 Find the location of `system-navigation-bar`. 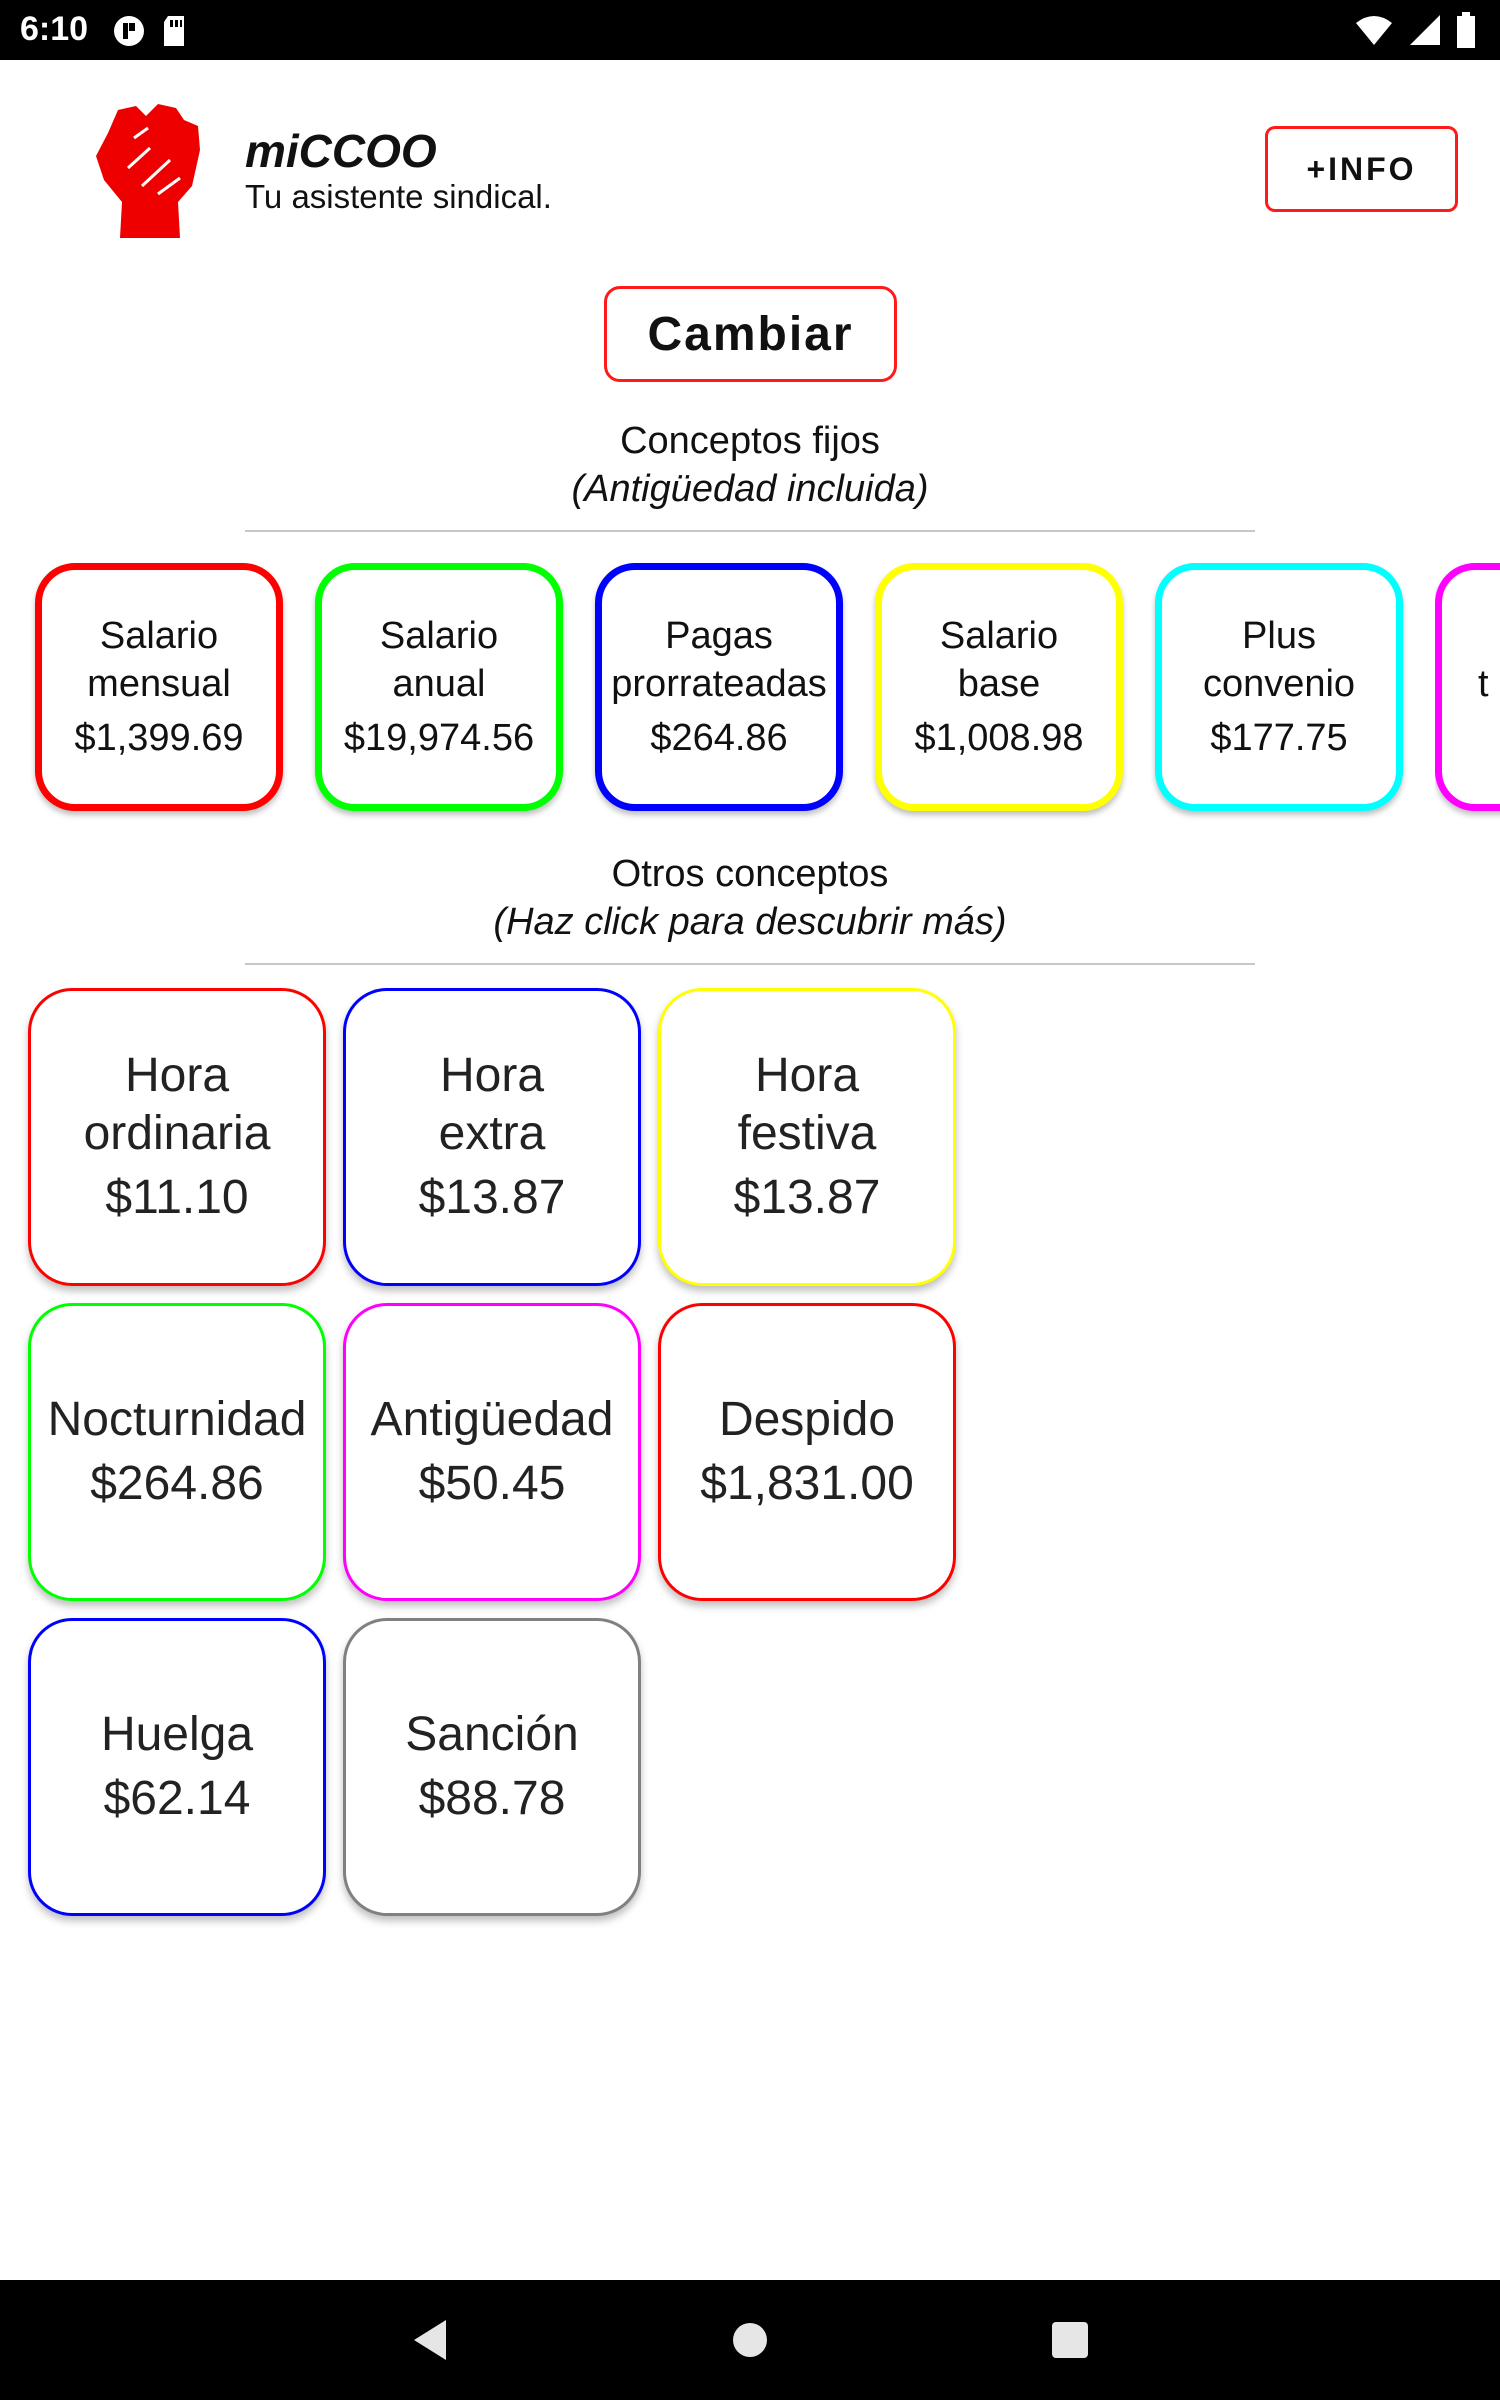

system-navigation-bar is located at coordinates (750, 2340).